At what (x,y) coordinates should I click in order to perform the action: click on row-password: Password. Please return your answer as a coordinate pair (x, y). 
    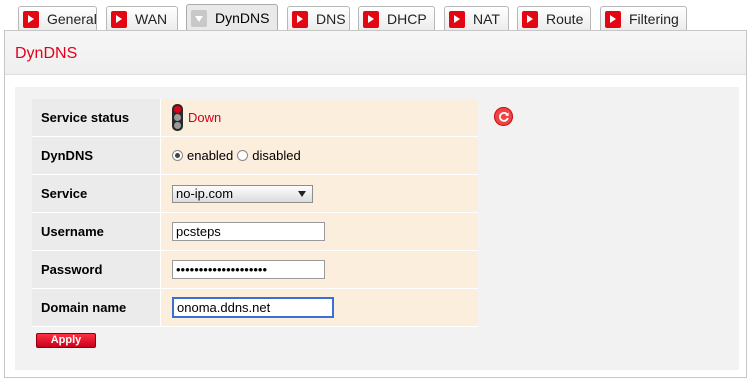
    Looking at the image, I should click on (255, 270).